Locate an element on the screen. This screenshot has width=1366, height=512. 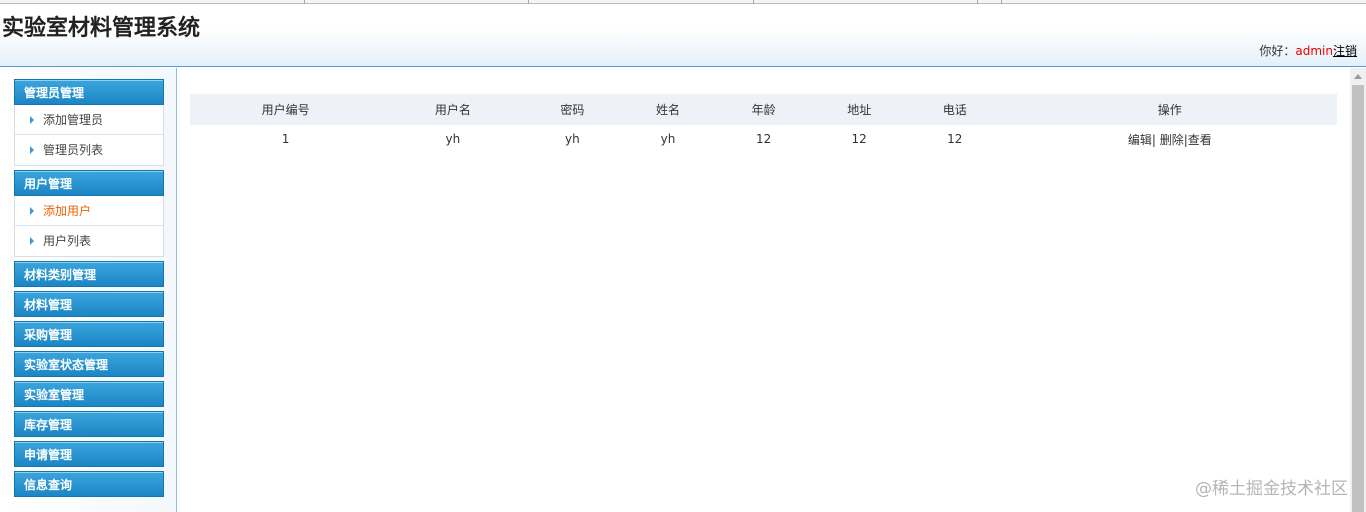
vertical-scrollbar is located at coordinates (1358, 290).